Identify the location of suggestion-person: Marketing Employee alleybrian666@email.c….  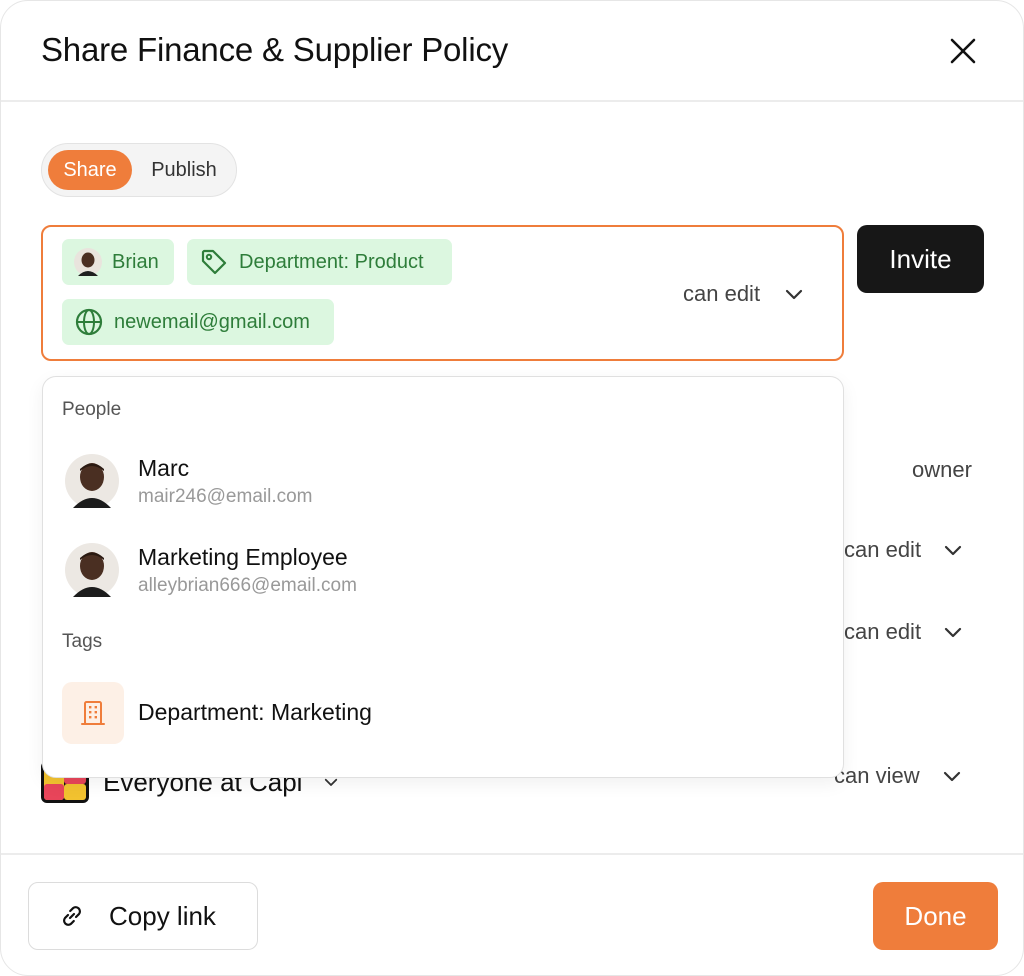
(443, 568).